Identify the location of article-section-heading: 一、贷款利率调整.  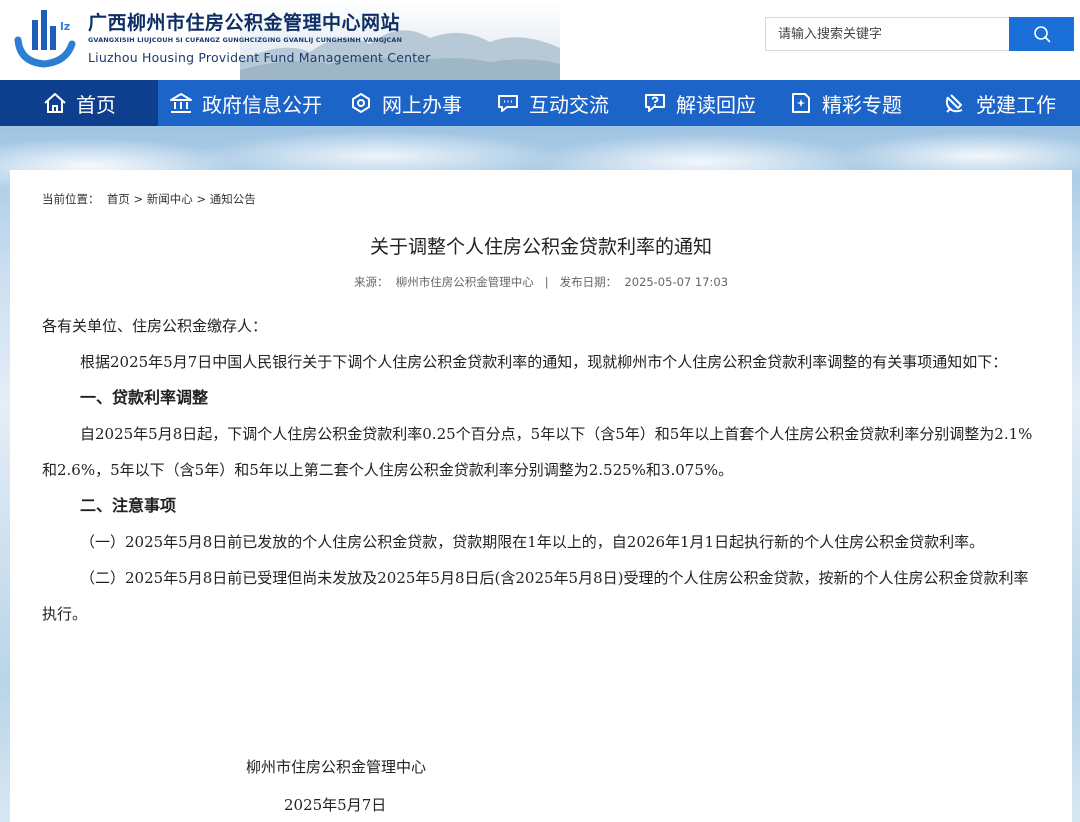
(144, 397).